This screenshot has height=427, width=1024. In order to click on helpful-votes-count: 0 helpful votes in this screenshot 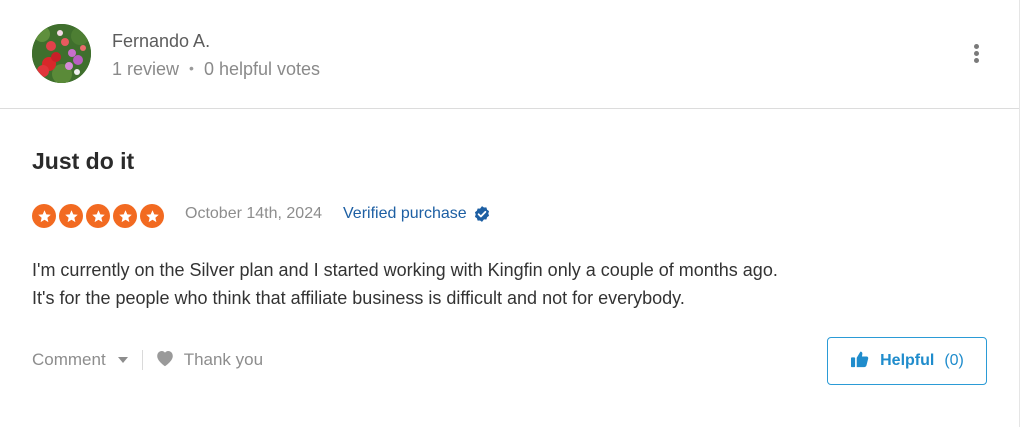, I will do `click(262, 69)`.